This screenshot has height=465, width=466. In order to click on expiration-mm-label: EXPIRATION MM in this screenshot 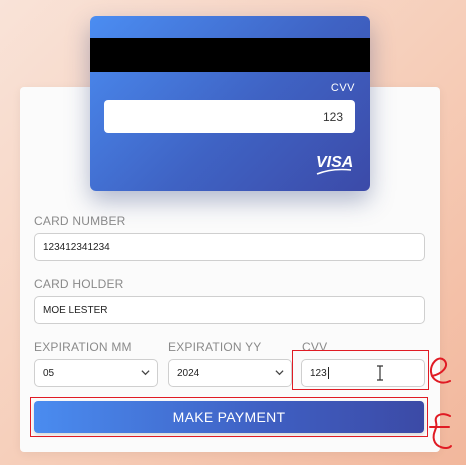, I will do `click(83, 347)`.